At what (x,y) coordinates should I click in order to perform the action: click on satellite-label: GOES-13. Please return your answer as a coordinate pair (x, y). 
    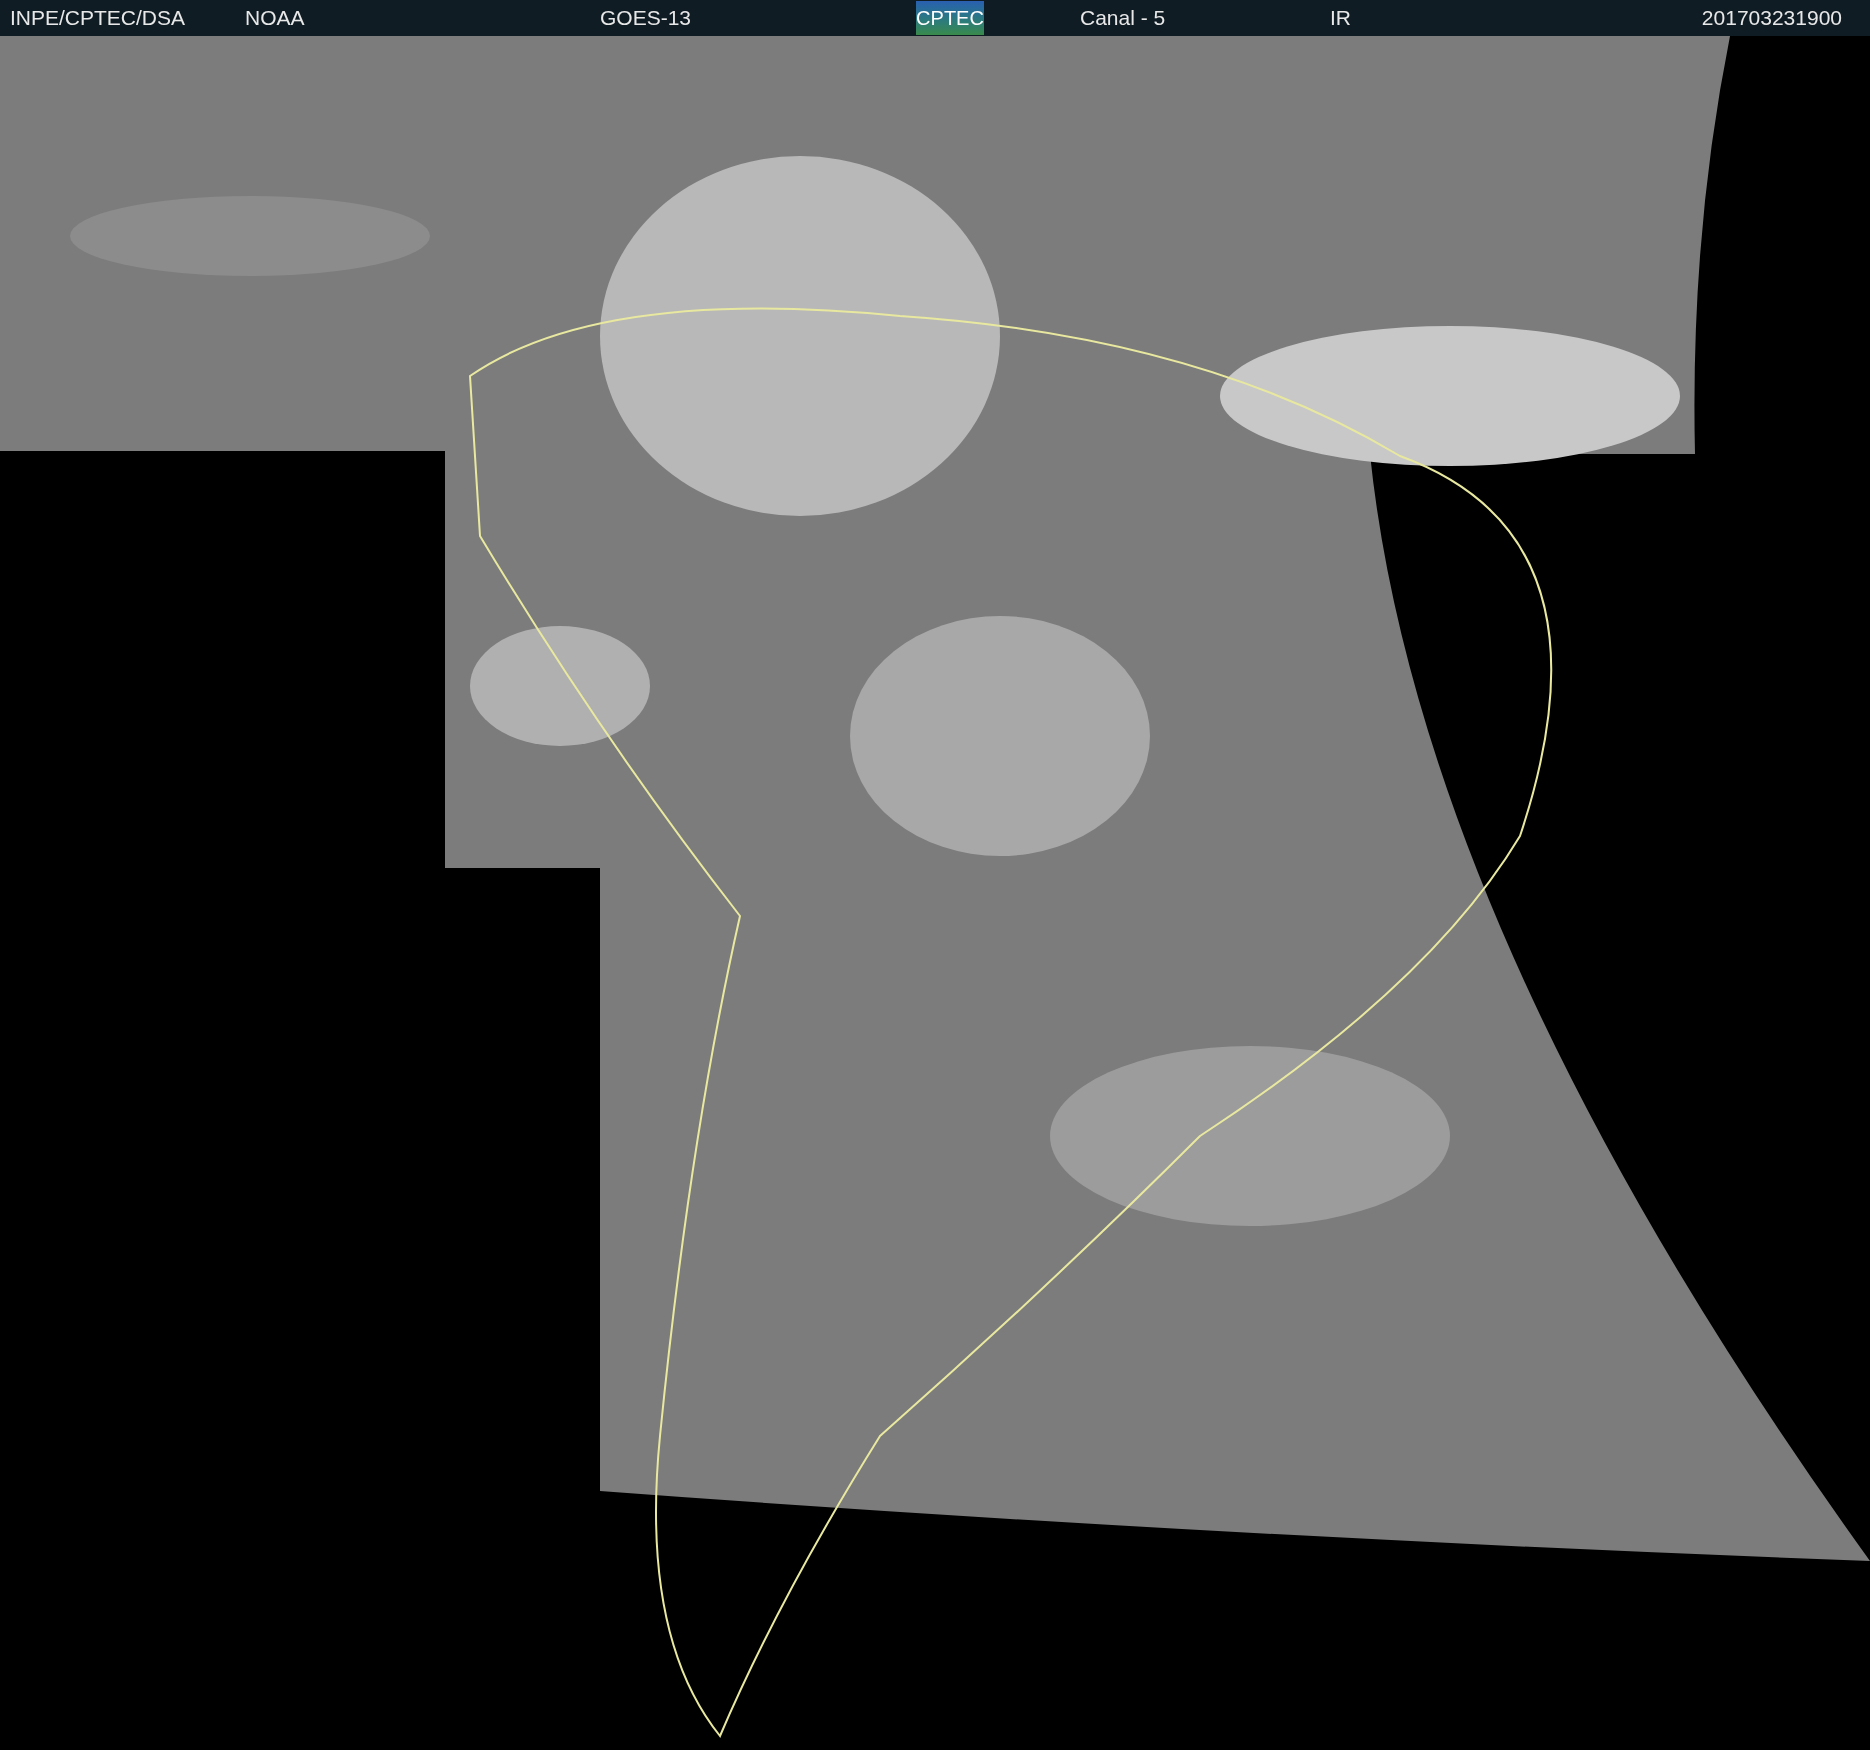
    Looking at the image, I should click on (646, 18).